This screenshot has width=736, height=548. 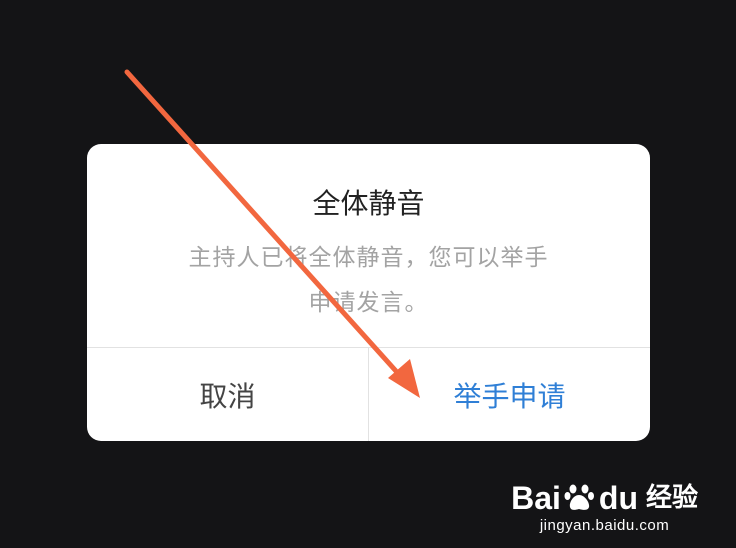 I want to click on cancel-button: 取消, so click(x=227, y=394).